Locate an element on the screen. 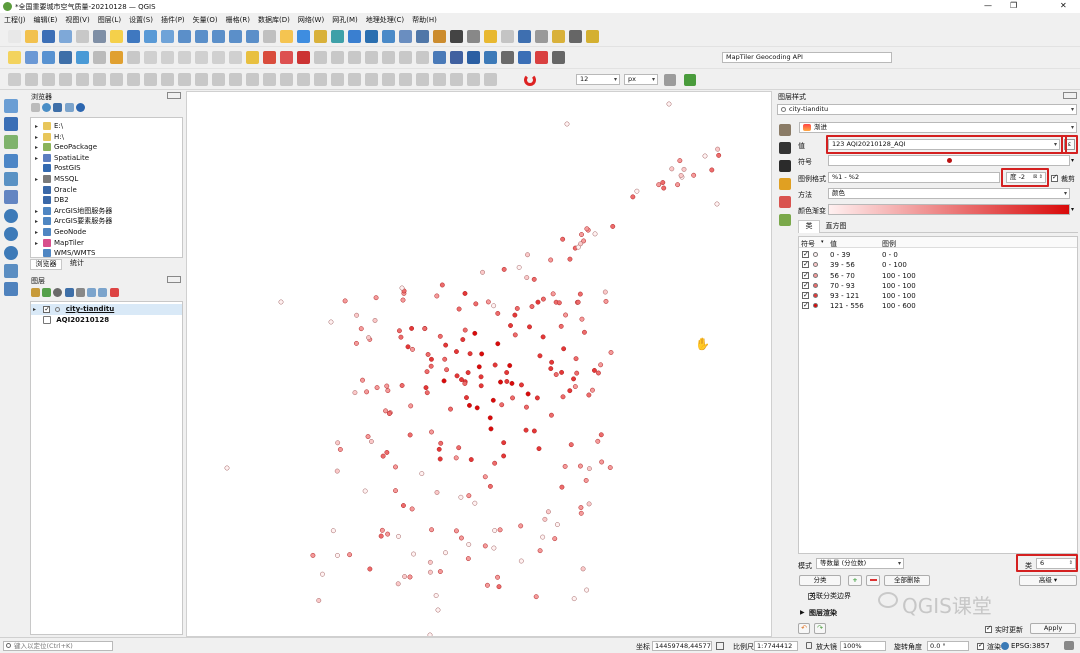 This screenshot has height=653, width=1080. menu-item: 网孔(M) is located at coordinates (345, 20).